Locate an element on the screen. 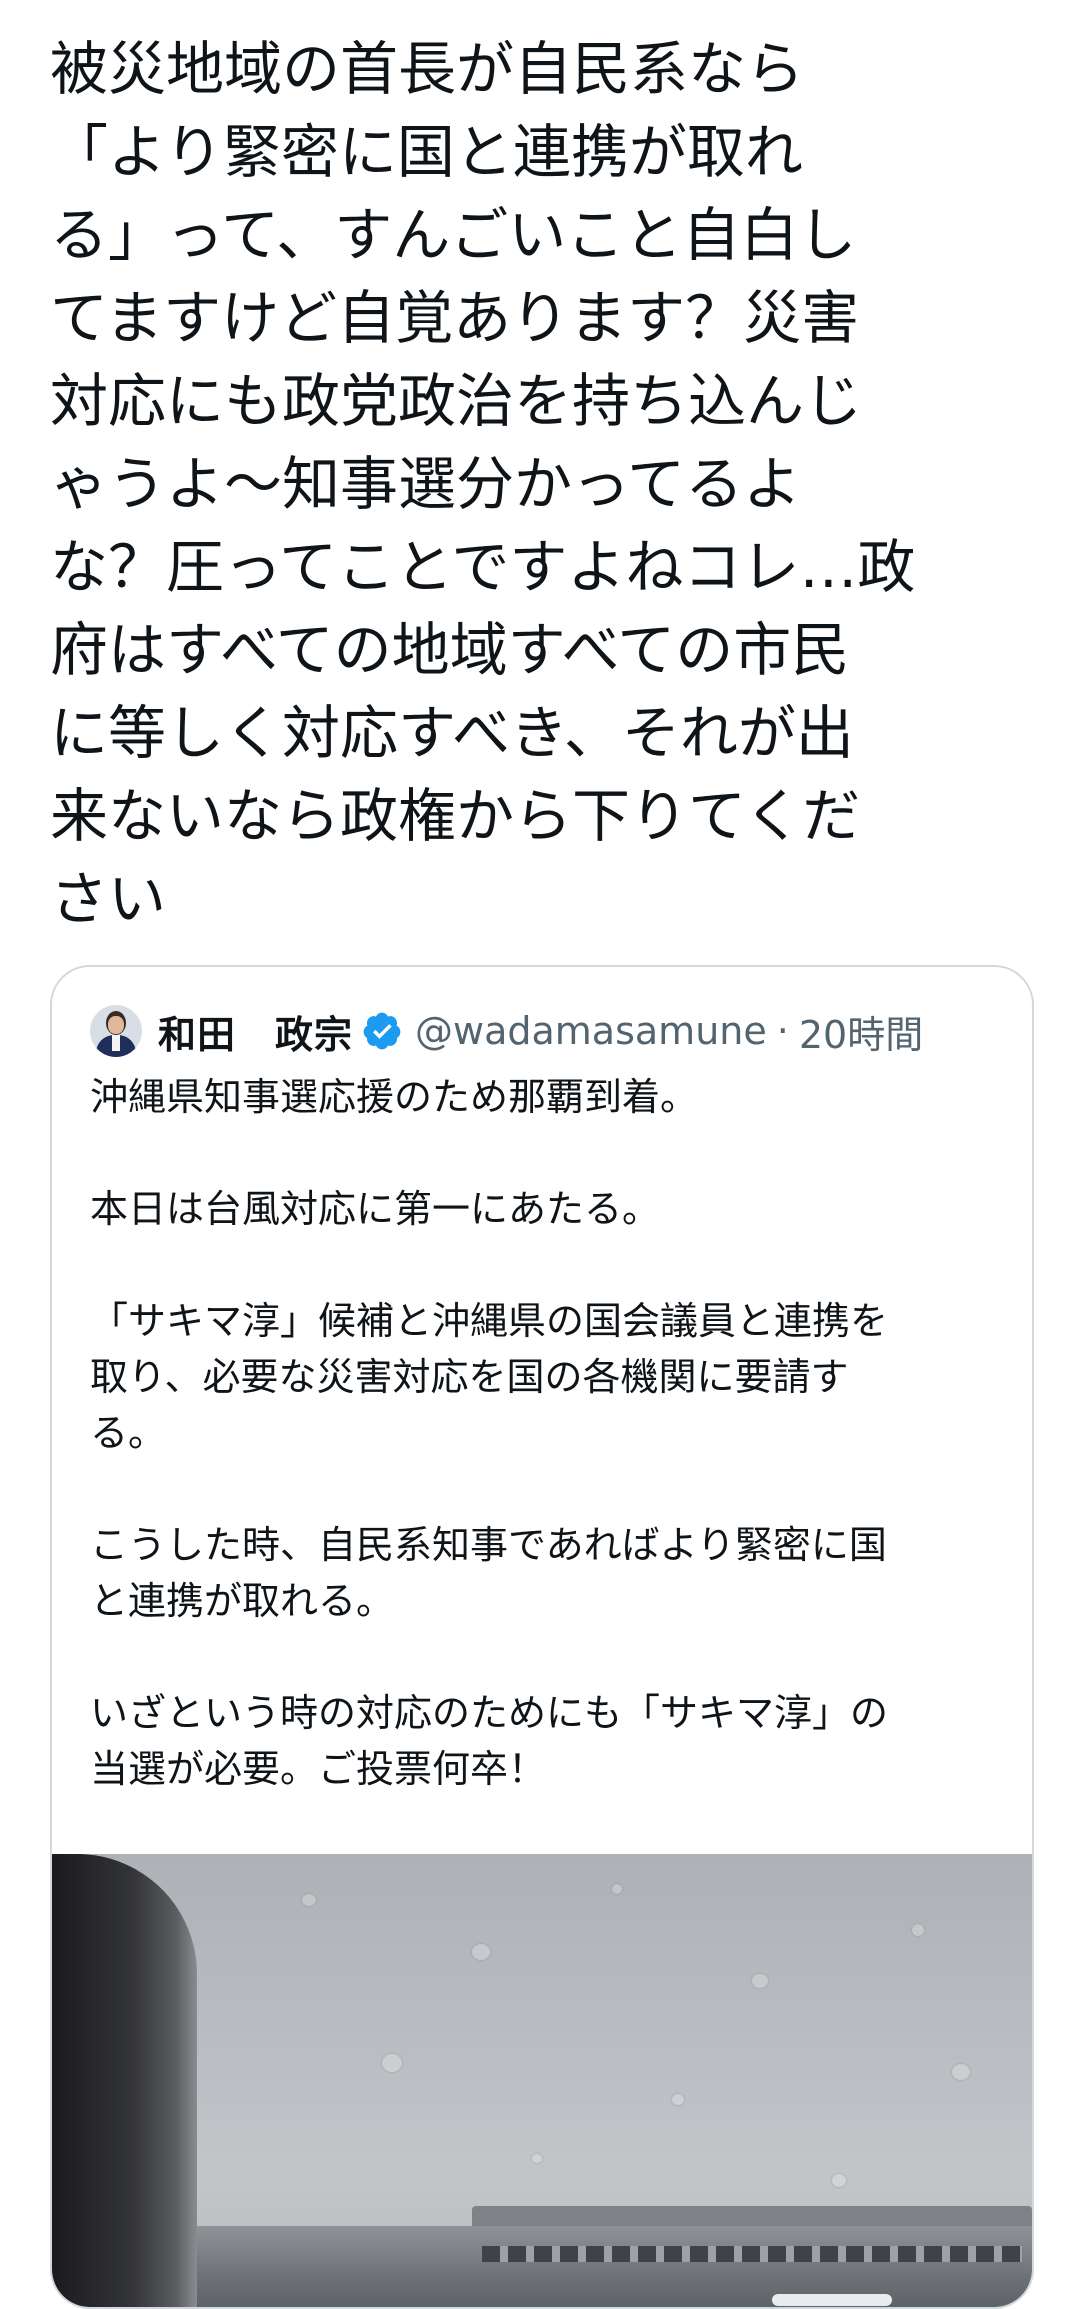 This screenshot has width=1080, height=2309. quoted-tweet-header: 和田 政宗 @wadamasamune · 20時間 is located at coordinates (506, 1031).